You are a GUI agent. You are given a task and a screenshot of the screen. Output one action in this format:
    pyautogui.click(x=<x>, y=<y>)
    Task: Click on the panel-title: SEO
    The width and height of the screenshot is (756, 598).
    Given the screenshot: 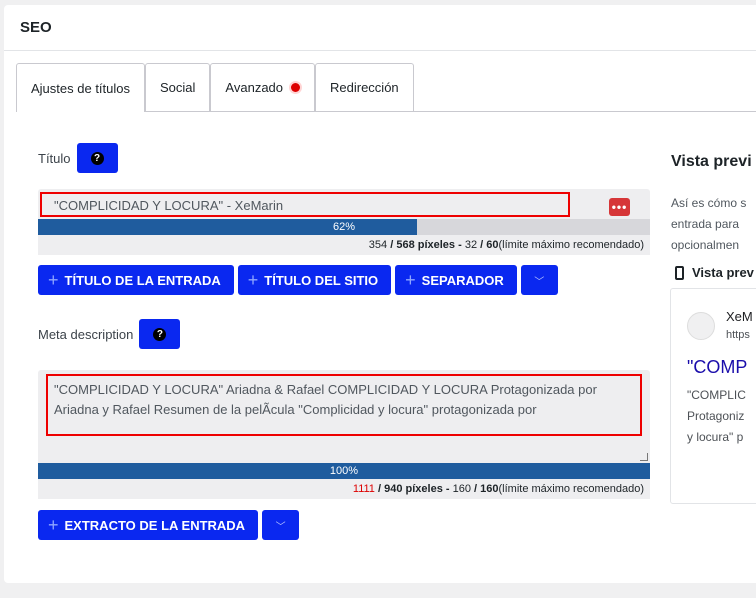 What is the action you would take?
    pyautogui.click(x=380, y=28)
    